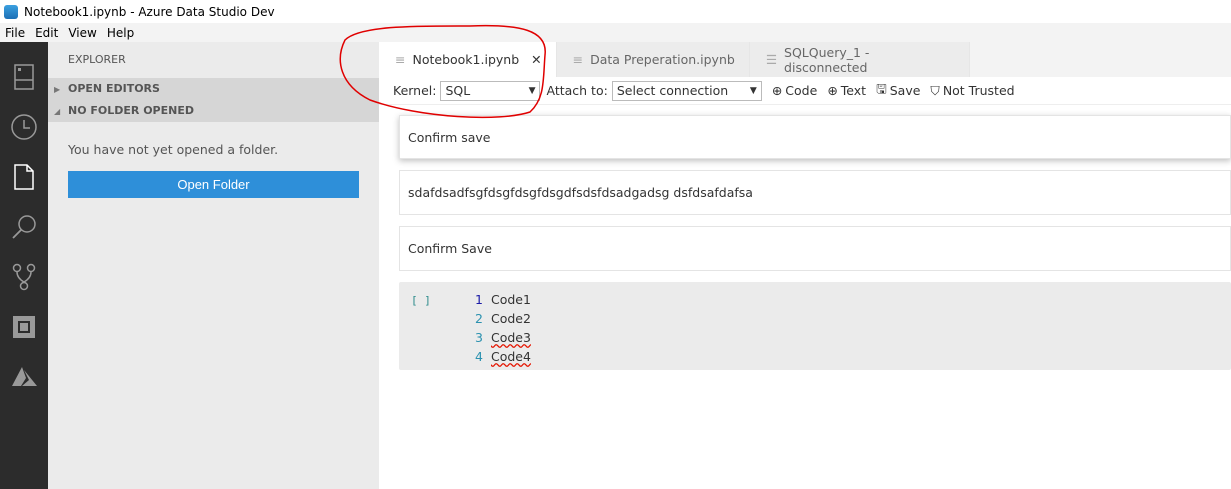 Image resolution: width=1231 pixels, height=489 pixels. What do you see at coordinates (120, 33) in the screenshot?
I see `menu-help: Help` at bounding box center [120, 33].